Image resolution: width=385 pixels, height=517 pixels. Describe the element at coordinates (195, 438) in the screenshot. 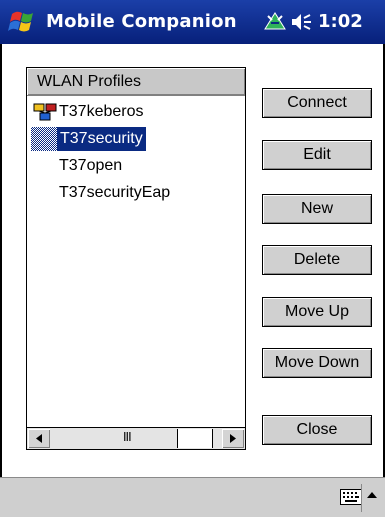

I see `scrollbar-thumb` at that location.